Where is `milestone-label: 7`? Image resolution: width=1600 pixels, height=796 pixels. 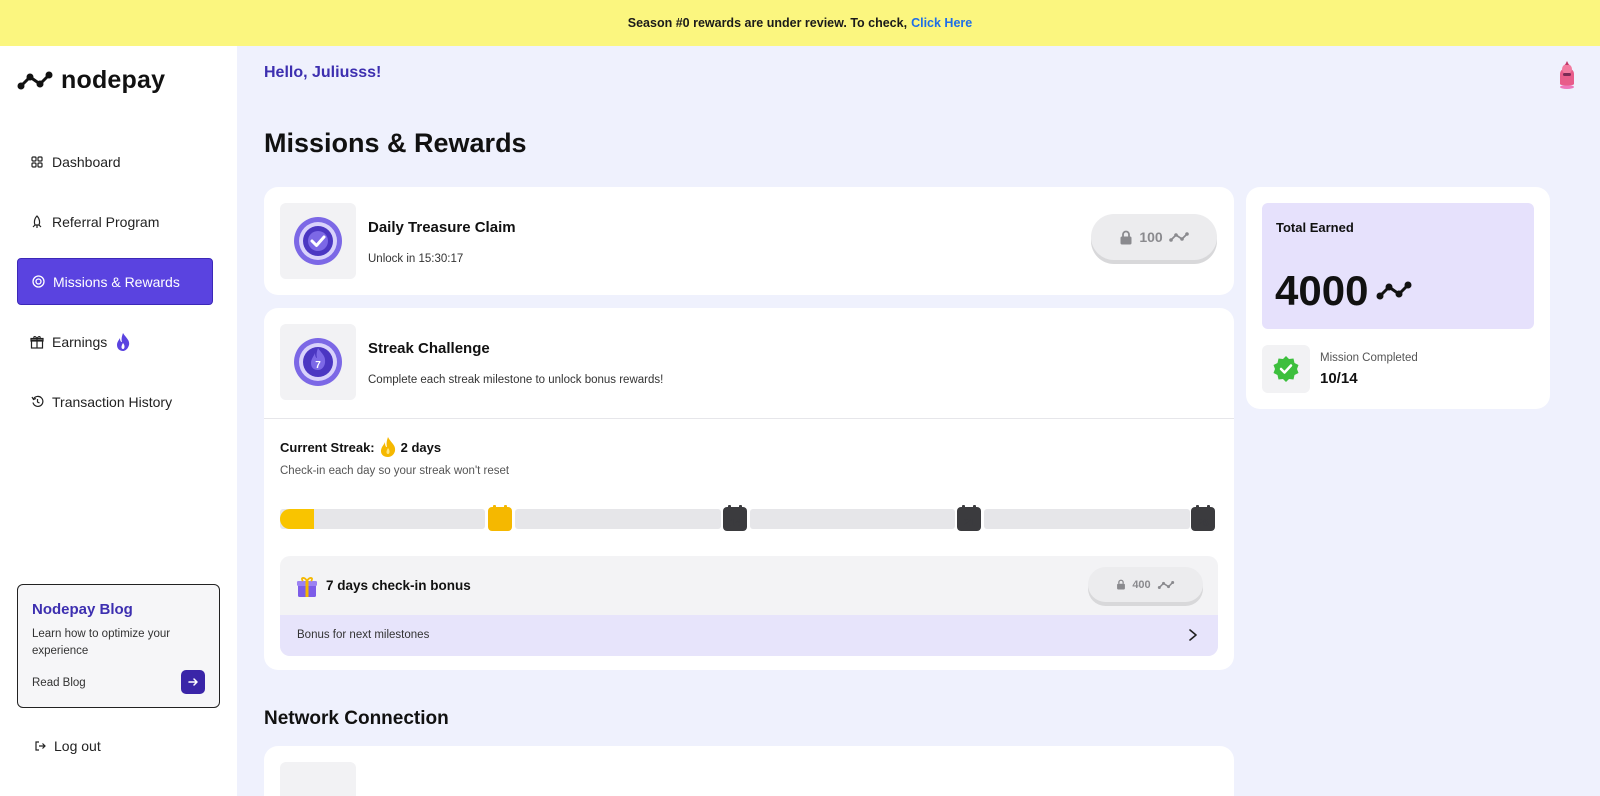 milestone-label: 7 is located at coordinates (500, 523).